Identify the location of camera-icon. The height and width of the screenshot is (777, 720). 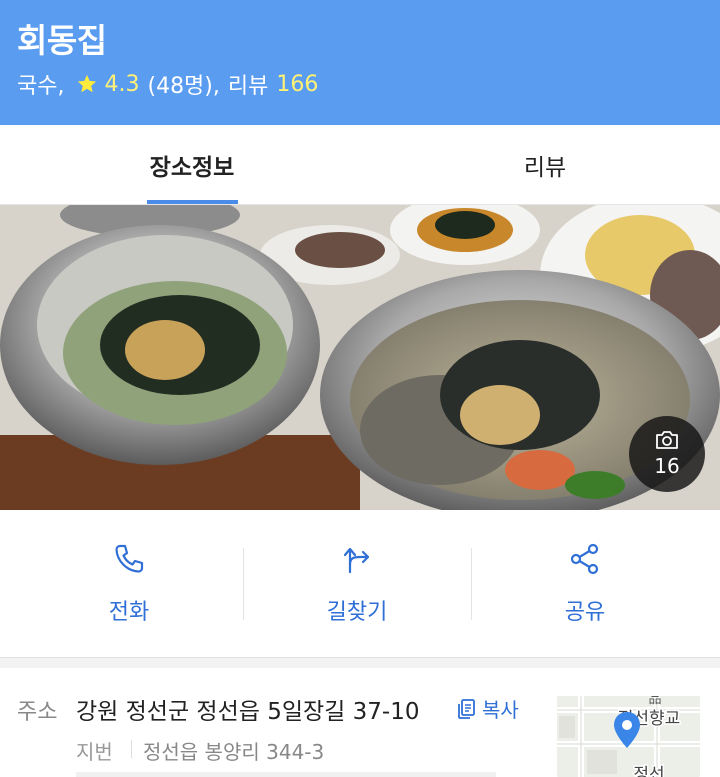
(667, 440).